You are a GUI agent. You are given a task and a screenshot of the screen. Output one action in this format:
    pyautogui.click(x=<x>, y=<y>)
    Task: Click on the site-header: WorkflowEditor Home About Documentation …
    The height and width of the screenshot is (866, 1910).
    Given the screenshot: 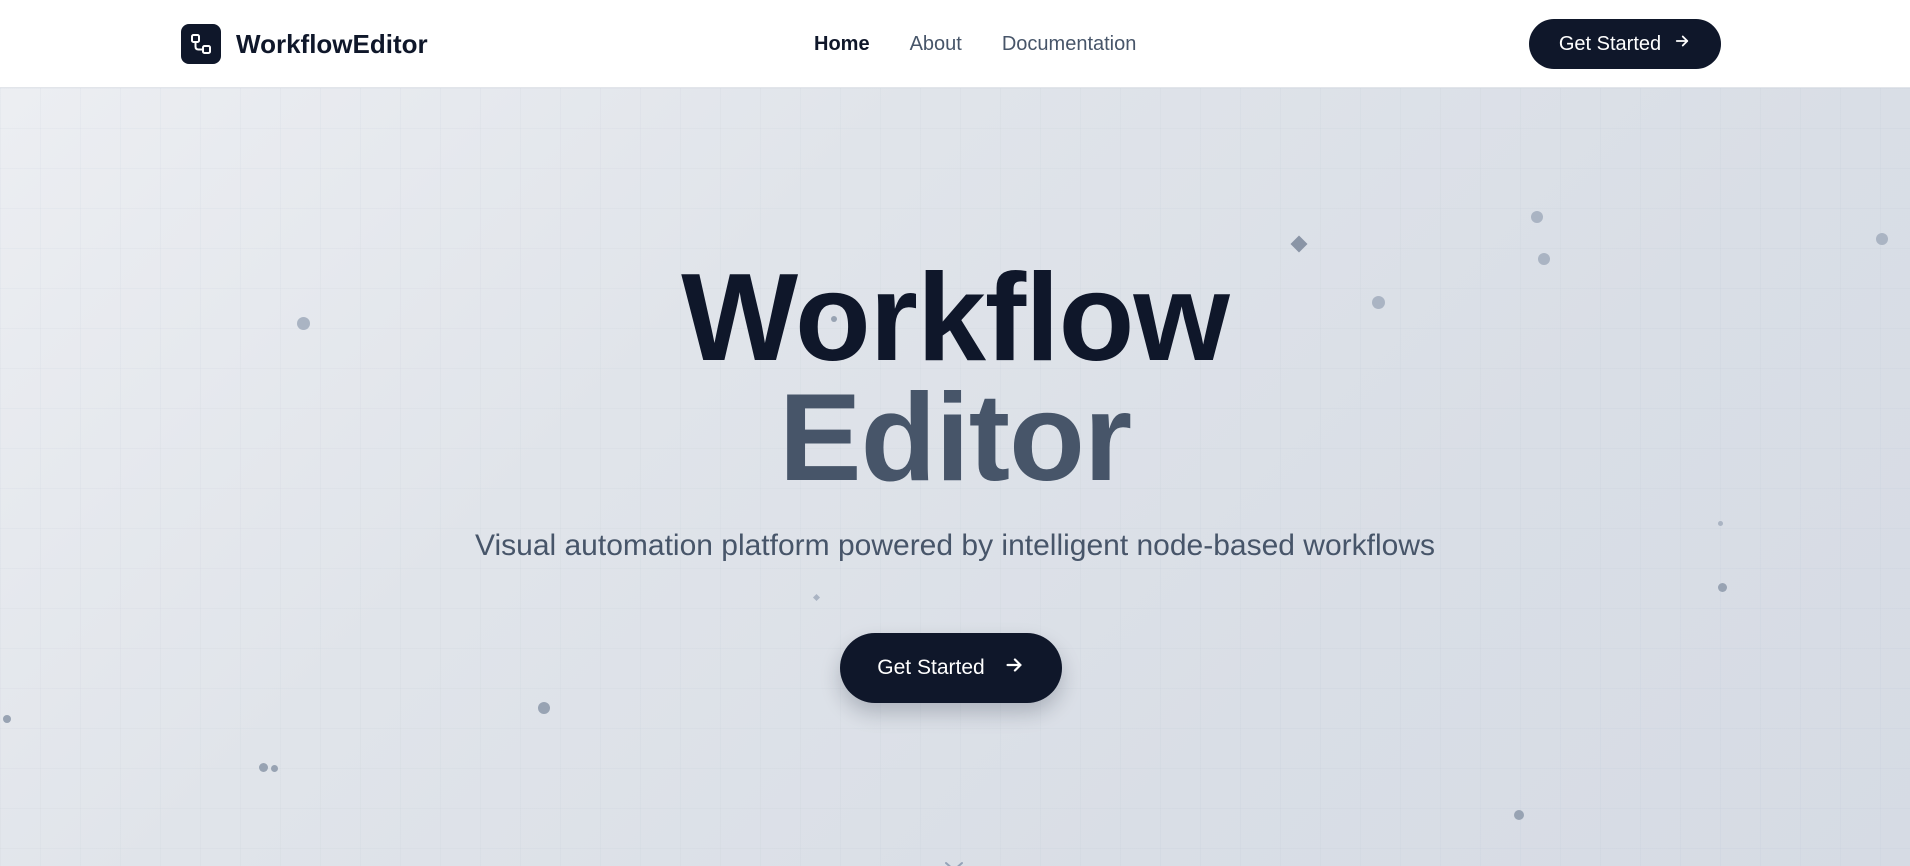 What is the action you would take?
    pyautogui.click(x=955, y=44)
    